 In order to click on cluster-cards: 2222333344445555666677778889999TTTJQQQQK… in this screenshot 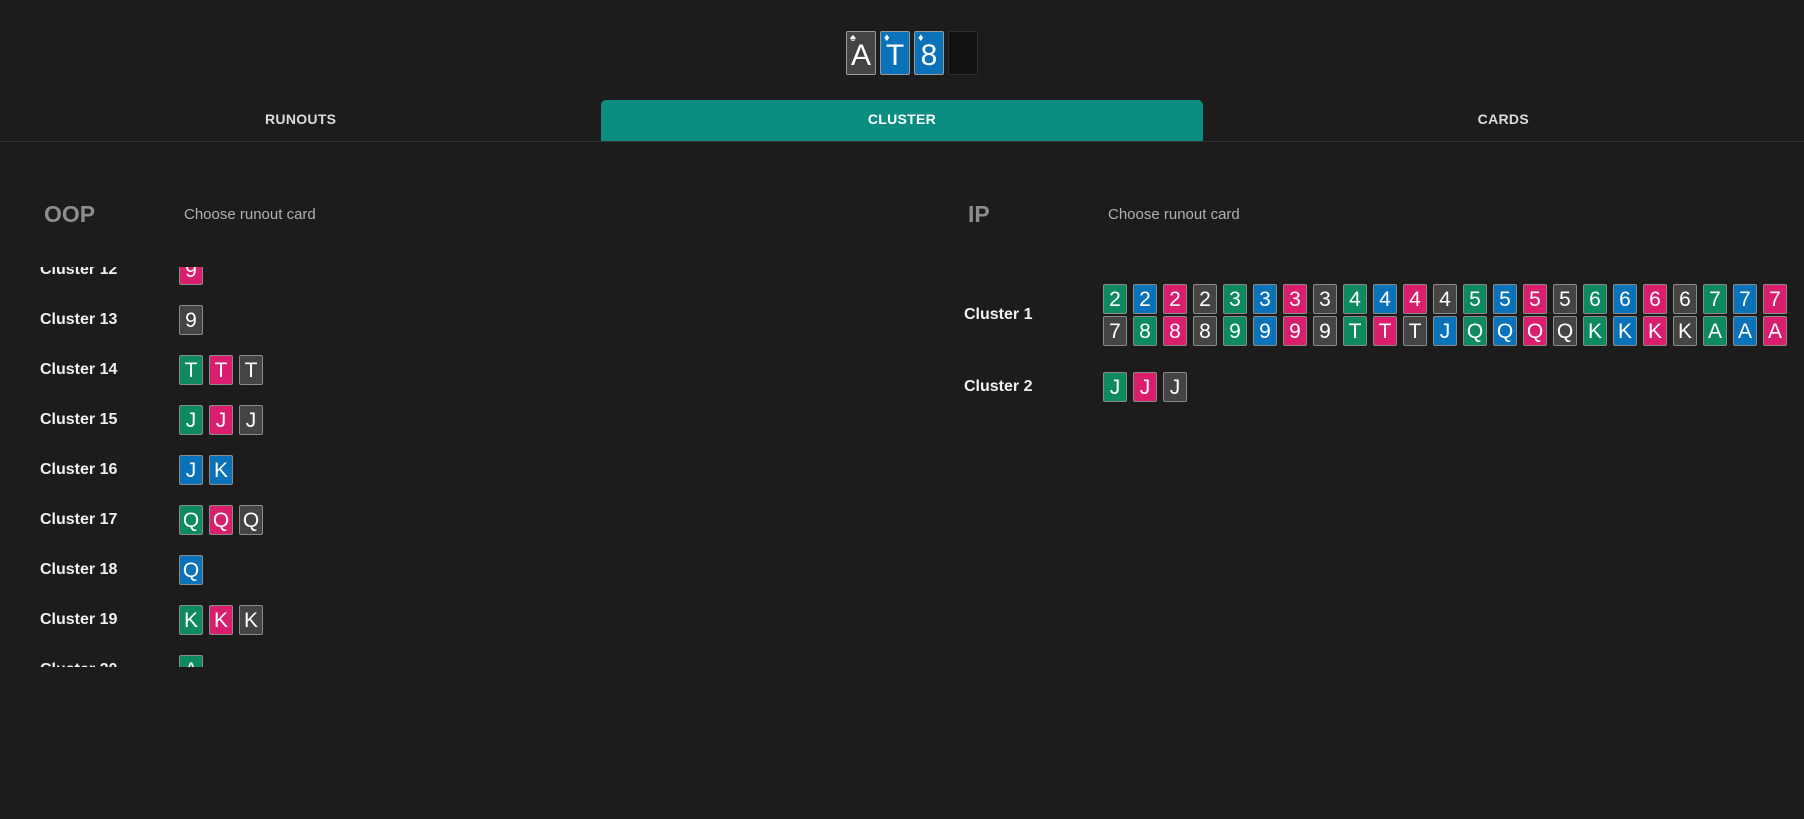, I will do `click(1448, 315)`.